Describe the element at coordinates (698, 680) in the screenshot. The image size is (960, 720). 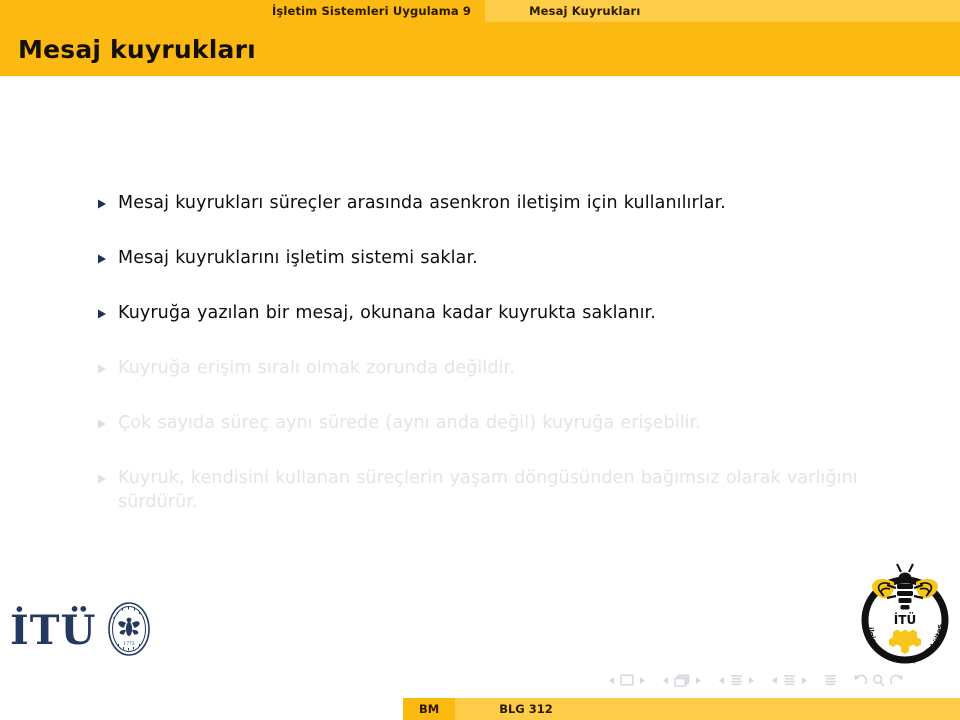
I see `next-frame-icon` at that location.